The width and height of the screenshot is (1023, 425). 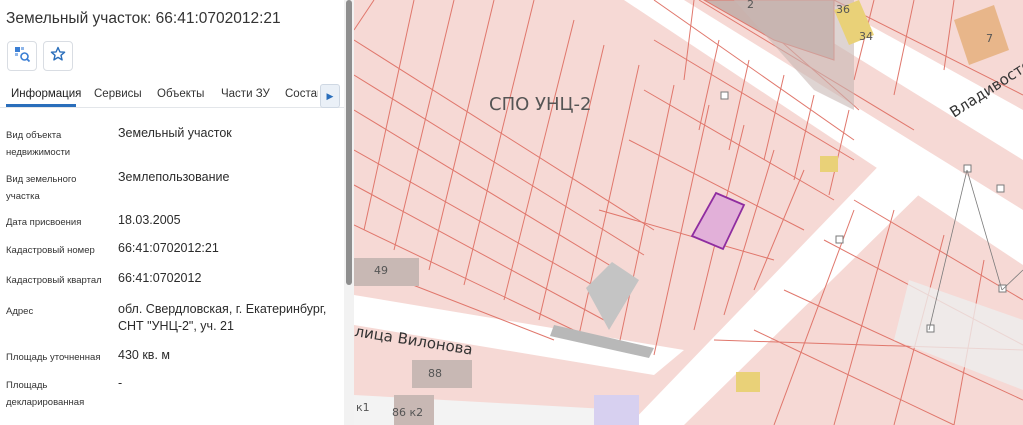 I want to click on locate-on-map-button, so click(x=22, y=56).